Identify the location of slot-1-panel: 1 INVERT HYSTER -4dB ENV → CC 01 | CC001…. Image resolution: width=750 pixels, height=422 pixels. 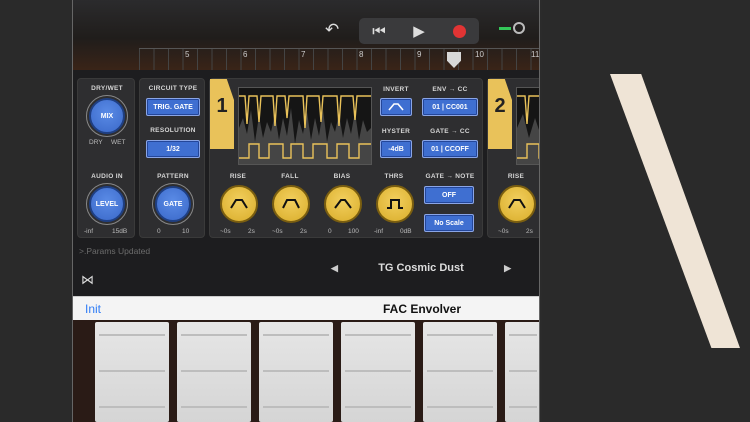
(346, 158).